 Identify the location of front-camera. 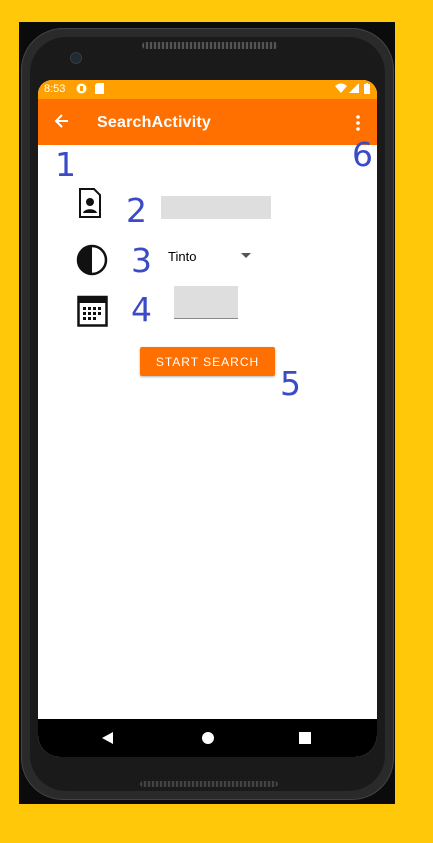
(76, 58).